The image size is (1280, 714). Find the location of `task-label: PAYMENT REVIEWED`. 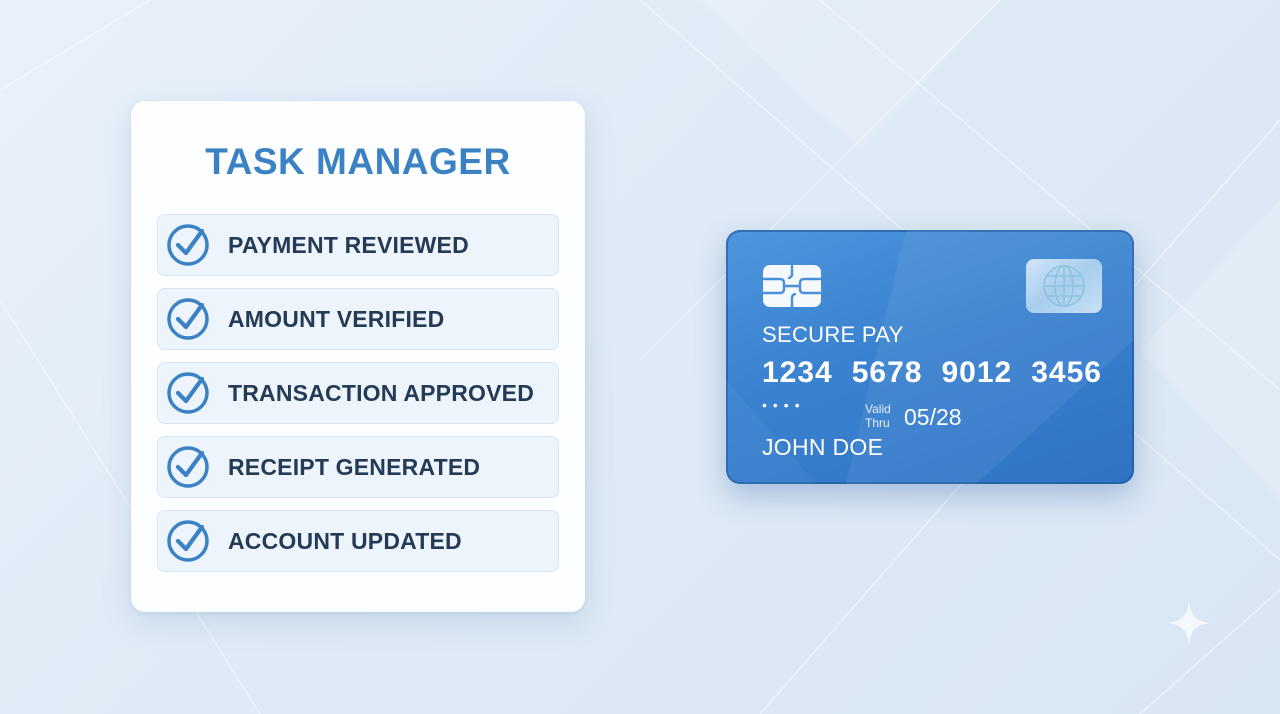

task-label: PAYMENT REVIEWED is located at coordinates (348, 244).